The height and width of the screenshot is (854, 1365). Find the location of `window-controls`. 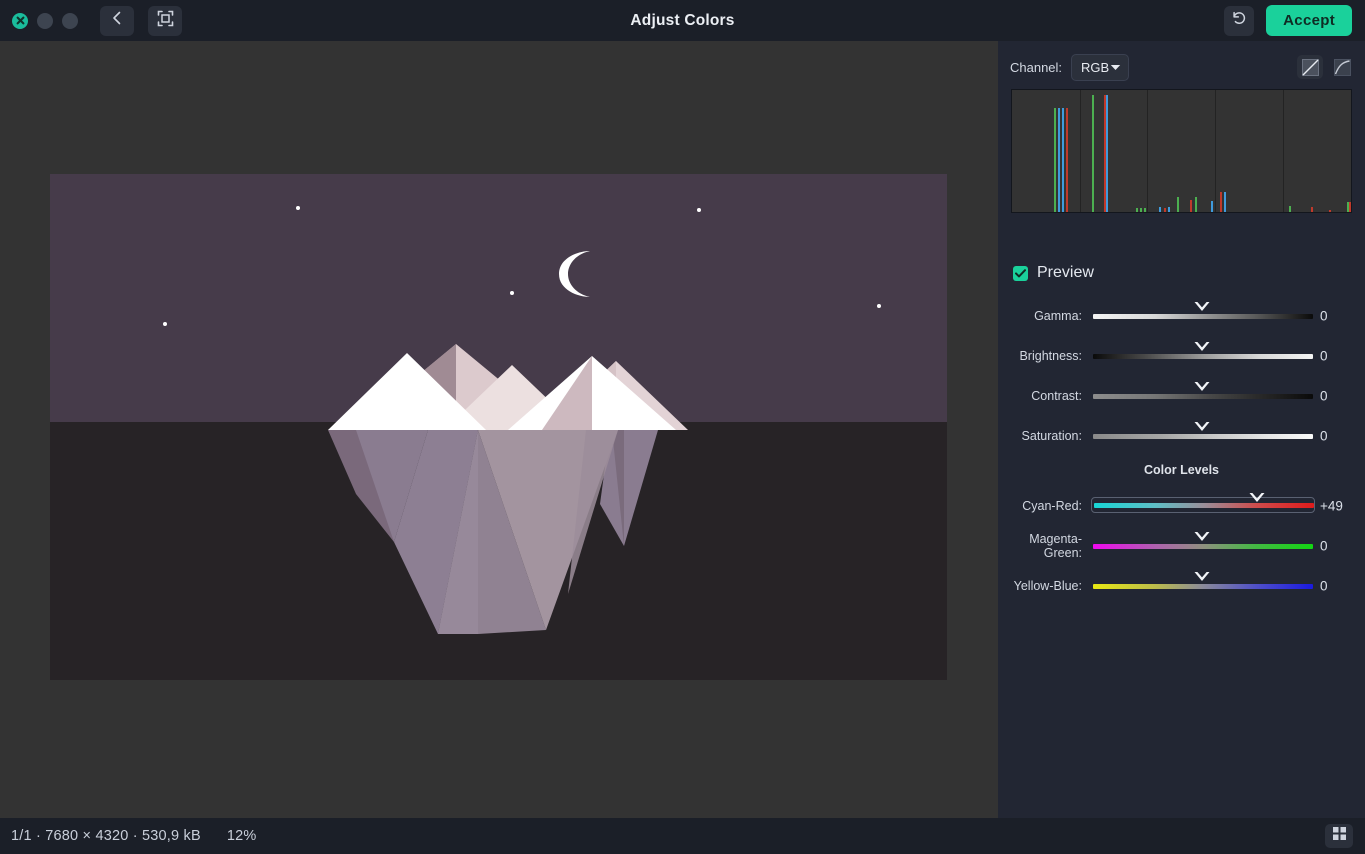

window-controls is located at coordinates (45, 20).